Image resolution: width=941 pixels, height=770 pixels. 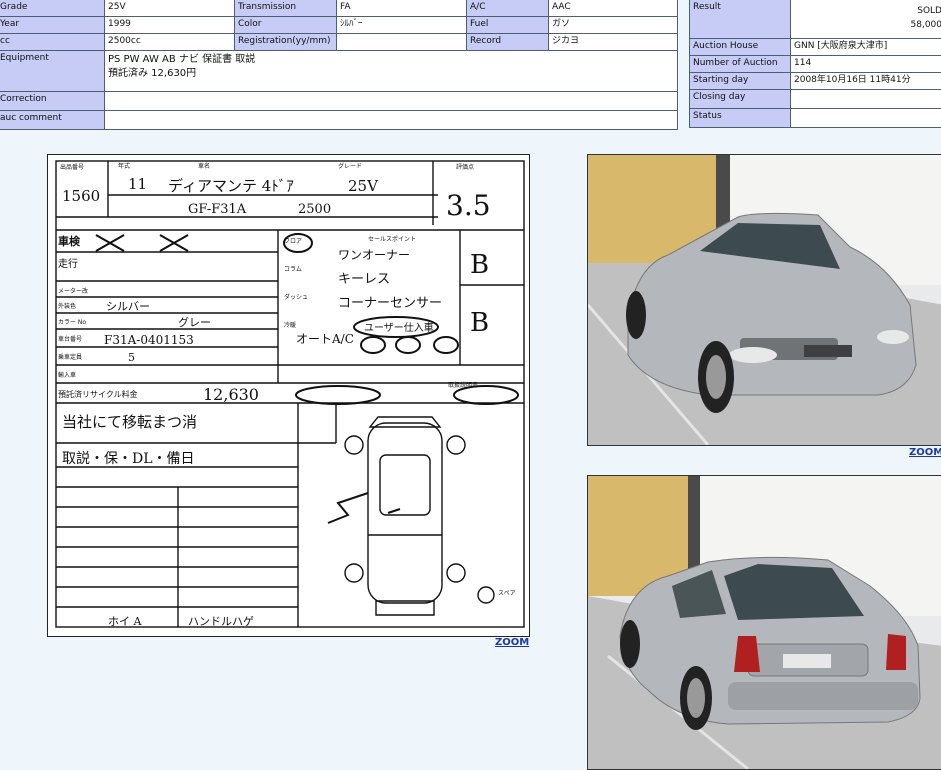 What do you see at coordinates (194, 322) in the screenshot?
I see `sheet-interior-color: グレー` at bounding box center [194, 322].